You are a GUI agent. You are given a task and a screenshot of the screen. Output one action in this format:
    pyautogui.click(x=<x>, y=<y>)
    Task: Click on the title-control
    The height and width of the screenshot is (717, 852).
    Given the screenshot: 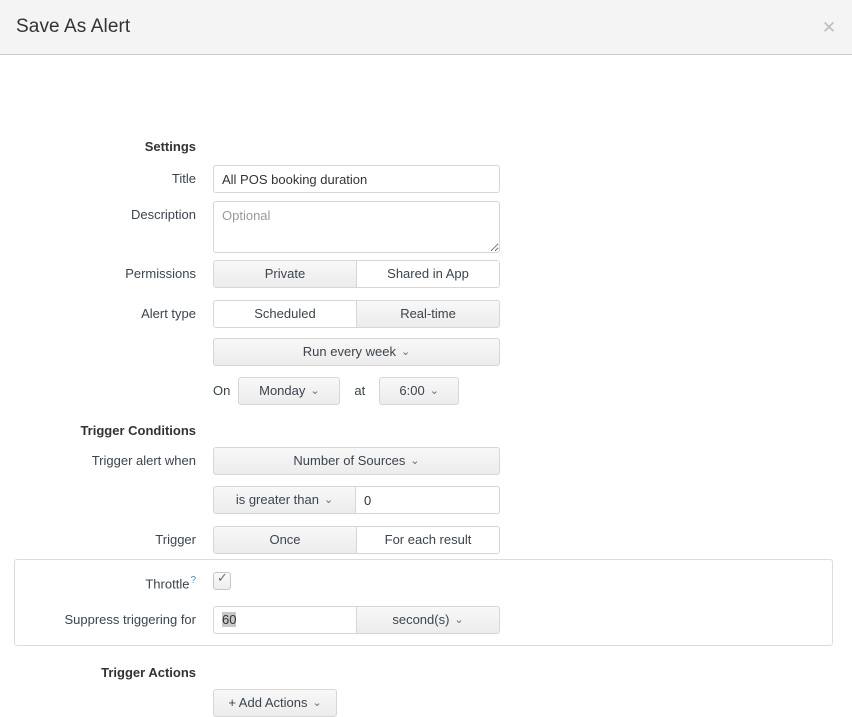 What is the action you would take?
    pyautogui.click(x=356, y=179)
    